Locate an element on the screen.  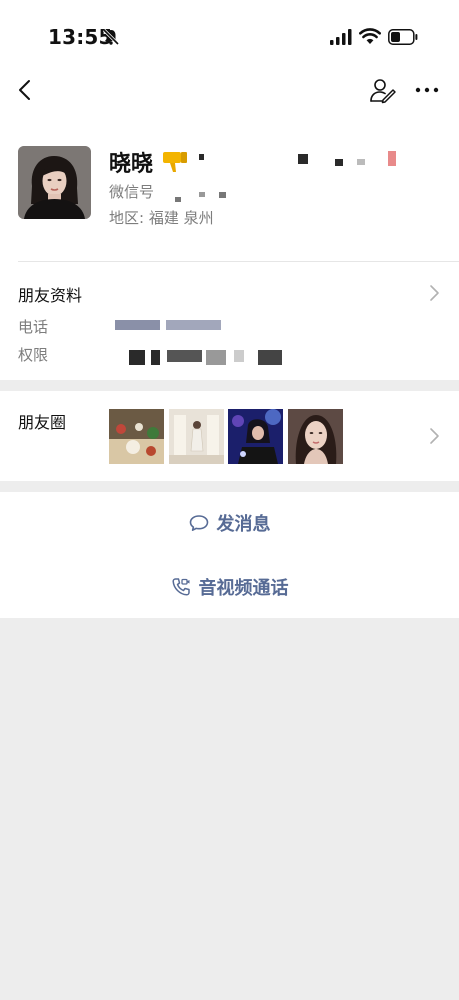
bell-slash-icon is located at coordinates (111, 37).